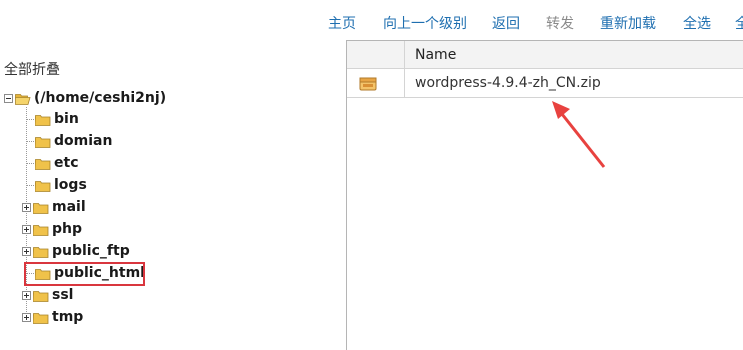 The height and width of the screenshot is (350, 743). I want to click on collapse-toggle-icon, so click(8, 98).